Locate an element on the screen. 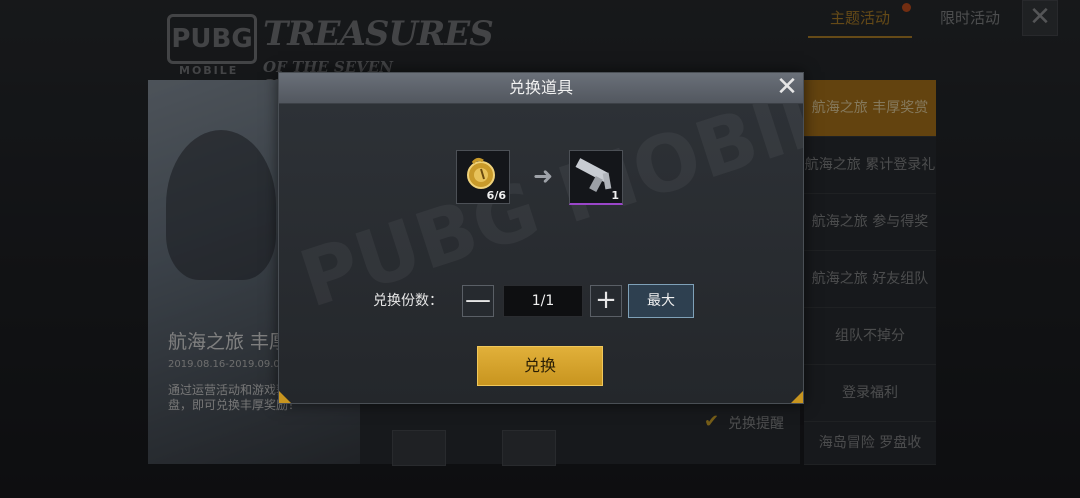  dialog-title: 兑换道具 is located at coordinates (540, 87).